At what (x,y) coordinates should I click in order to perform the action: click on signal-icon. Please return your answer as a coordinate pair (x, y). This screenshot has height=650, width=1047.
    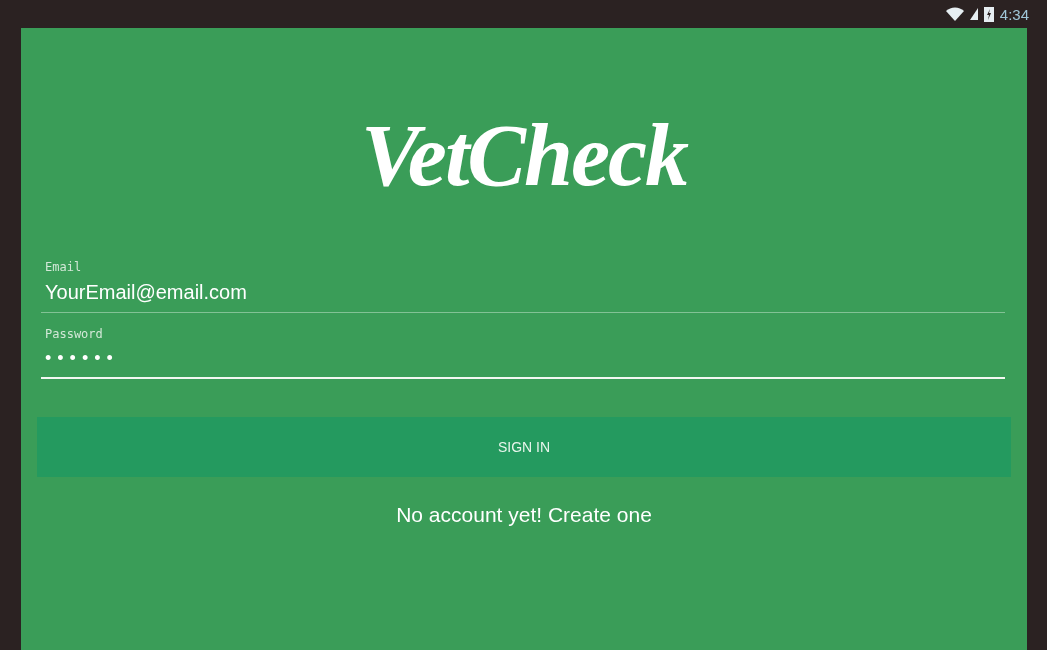
    Looking at the image, I should click on (973, 14).